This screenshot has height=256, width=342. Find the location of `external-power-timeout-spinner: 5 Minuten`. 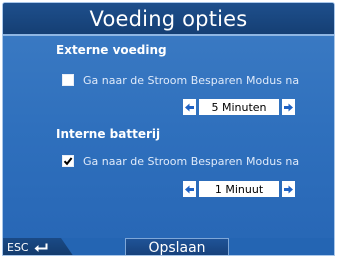

external-power-timeout-spinner: 5 Minuten is located at coordinates (239, 107).